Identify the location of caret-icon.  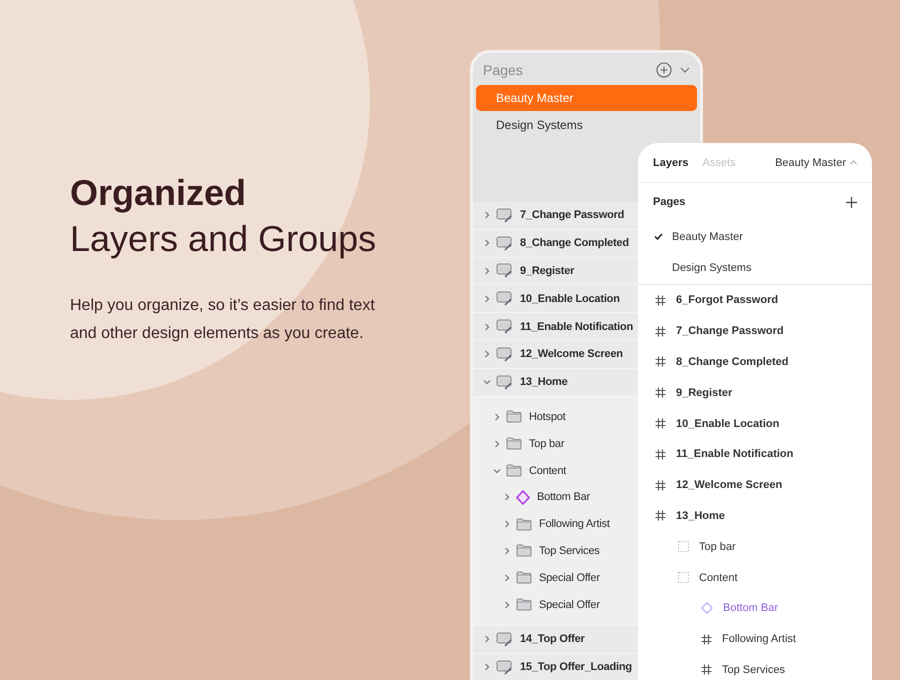
(853, 162).